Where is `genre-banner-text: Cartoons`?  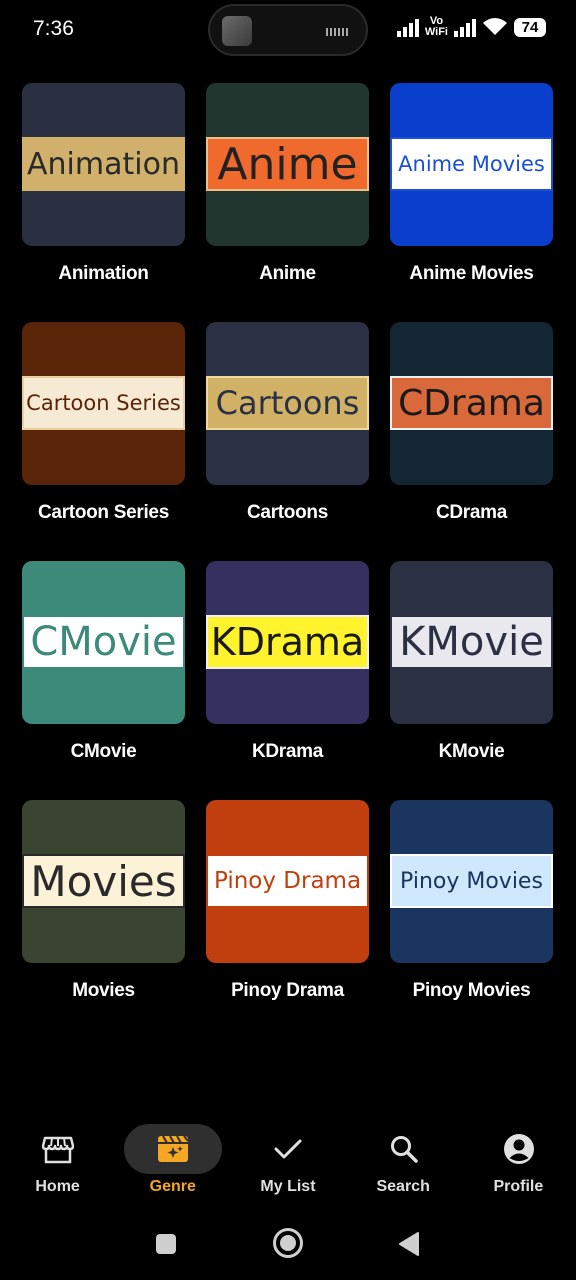
genre-banner-text: Cartoons is located at coordinates (287, 403).